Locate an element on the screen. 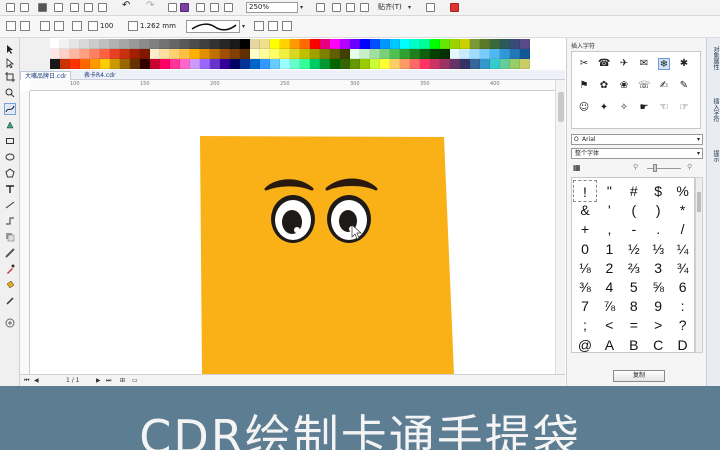 Image resolution: width=720 pixels, height=450 pixels. symbol-preview-glyph: ☜ is located at coordinates (664, 108).